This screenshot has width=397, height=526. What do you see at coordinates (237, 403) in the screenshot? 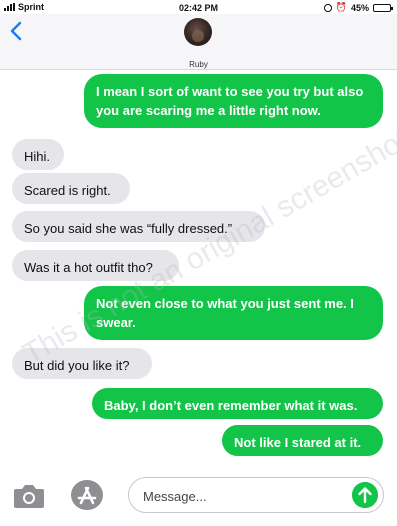
I see `message-bubble-outgoing: Baby, I don’t even remember what it was.` at bounding box center [237, 403].